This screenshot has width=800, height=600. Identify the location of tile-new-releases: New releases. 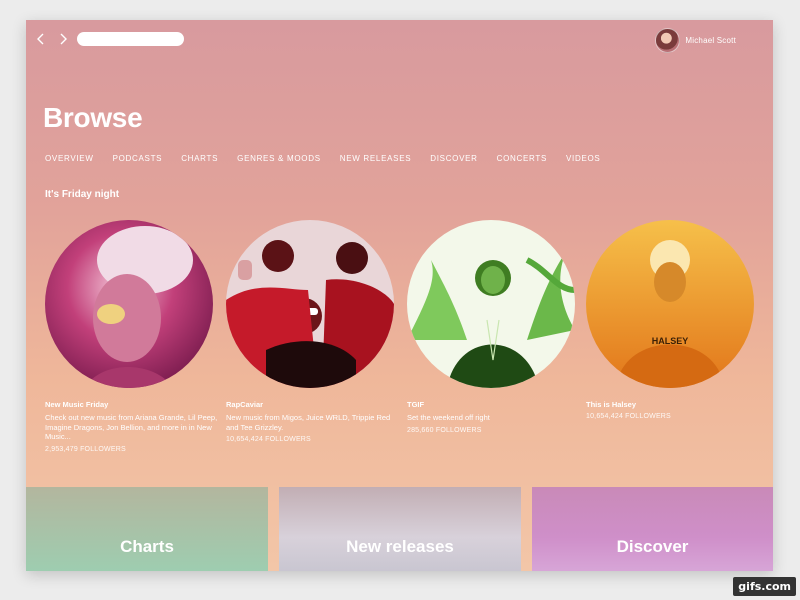
(400, 529).